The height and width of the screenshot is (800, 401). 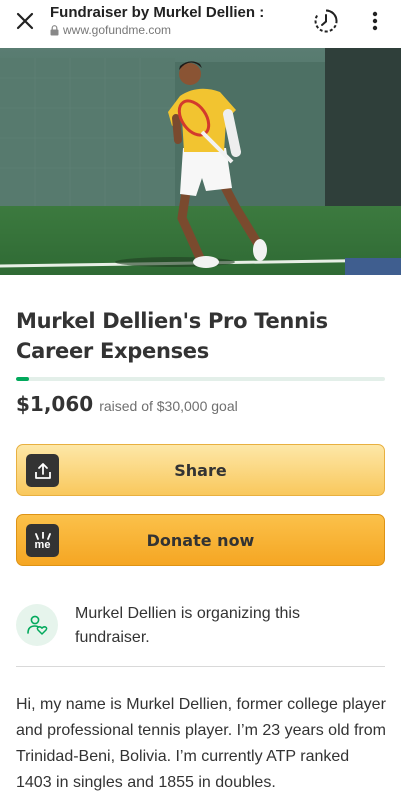 I want to click on lock-icon, so click(x=54, y=29).